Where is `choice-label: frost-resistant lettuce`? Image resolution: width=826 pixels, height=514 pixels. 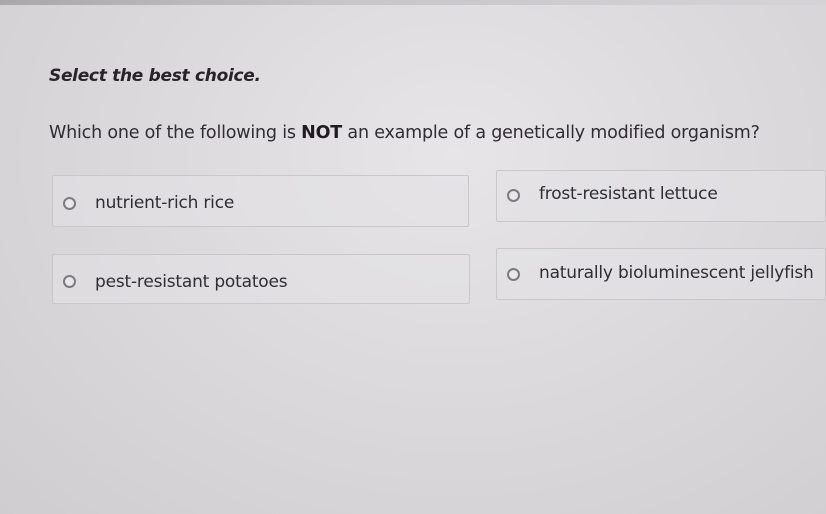 choice-label: frost-resistant lettuce is located at coordinates (628, 194).